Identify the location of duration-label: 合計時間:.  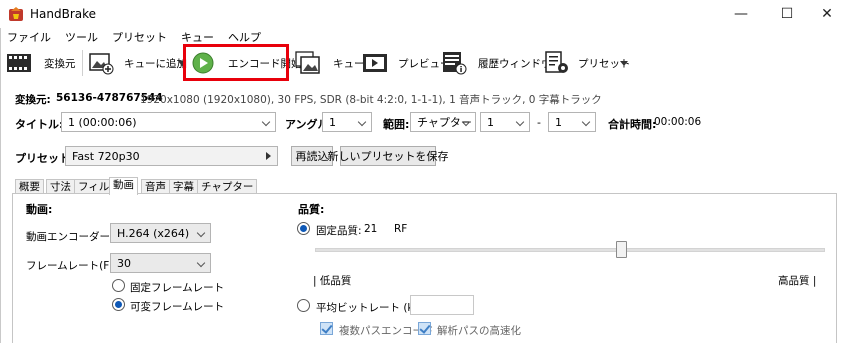
(632, 124).